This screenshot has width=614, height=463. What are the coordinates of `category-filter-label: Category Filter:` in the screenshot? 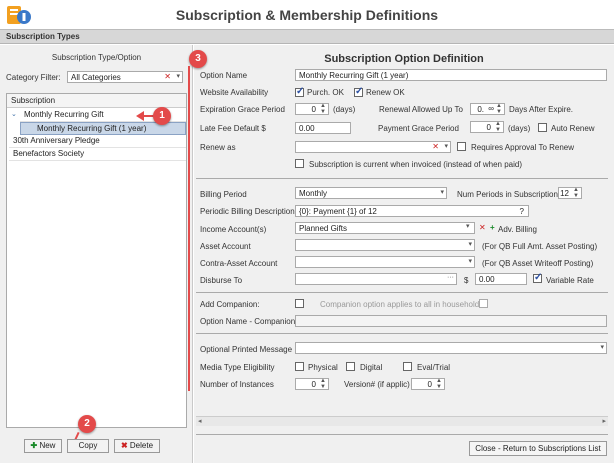 It's located at (33, 77).